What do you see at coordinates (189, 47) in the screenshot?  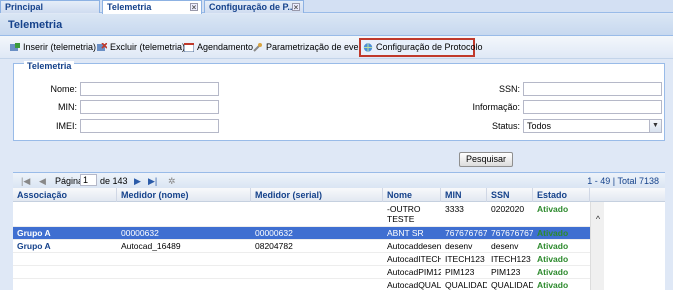 I see `calendar-icon` at bounding box center [189, 47].